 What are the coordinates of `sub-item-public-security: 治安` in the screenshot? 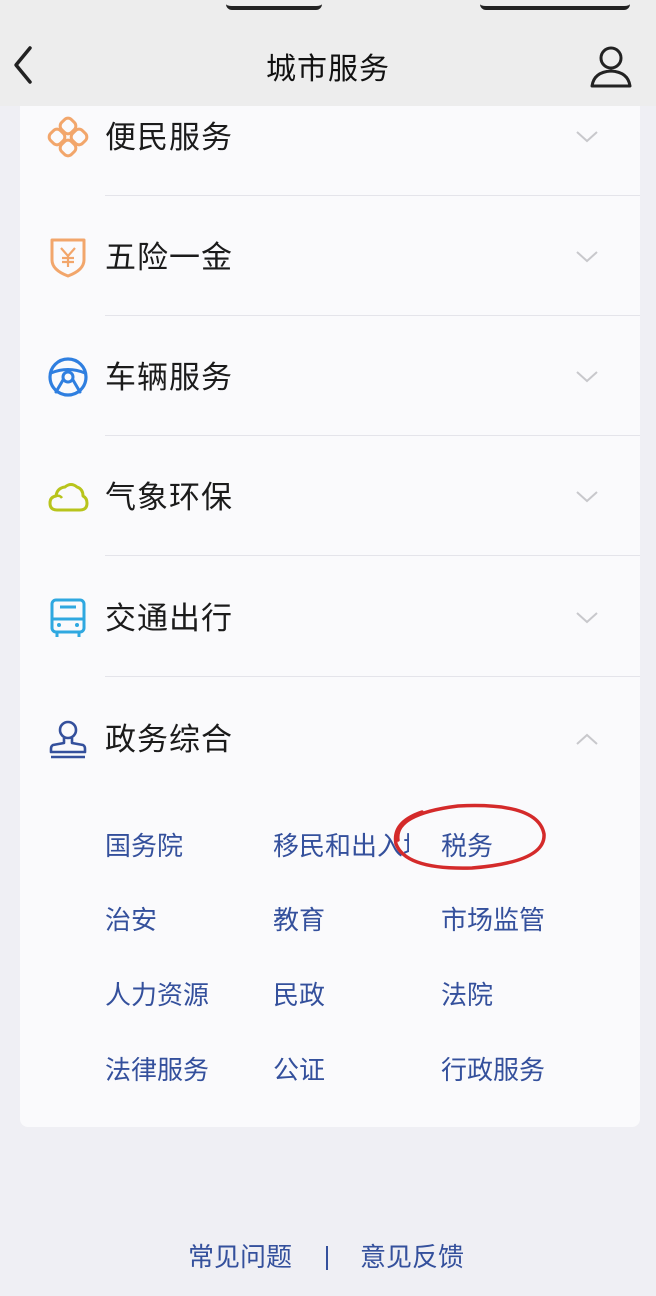 It's located at (131, 921).